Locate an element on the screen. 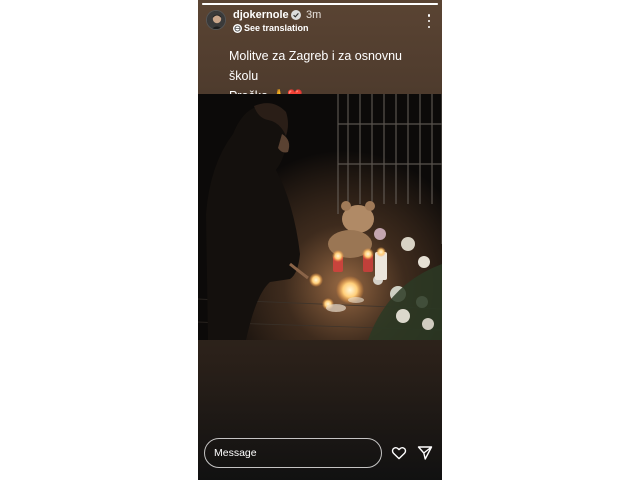  username: djokernole is located at coordinates (261, 15).